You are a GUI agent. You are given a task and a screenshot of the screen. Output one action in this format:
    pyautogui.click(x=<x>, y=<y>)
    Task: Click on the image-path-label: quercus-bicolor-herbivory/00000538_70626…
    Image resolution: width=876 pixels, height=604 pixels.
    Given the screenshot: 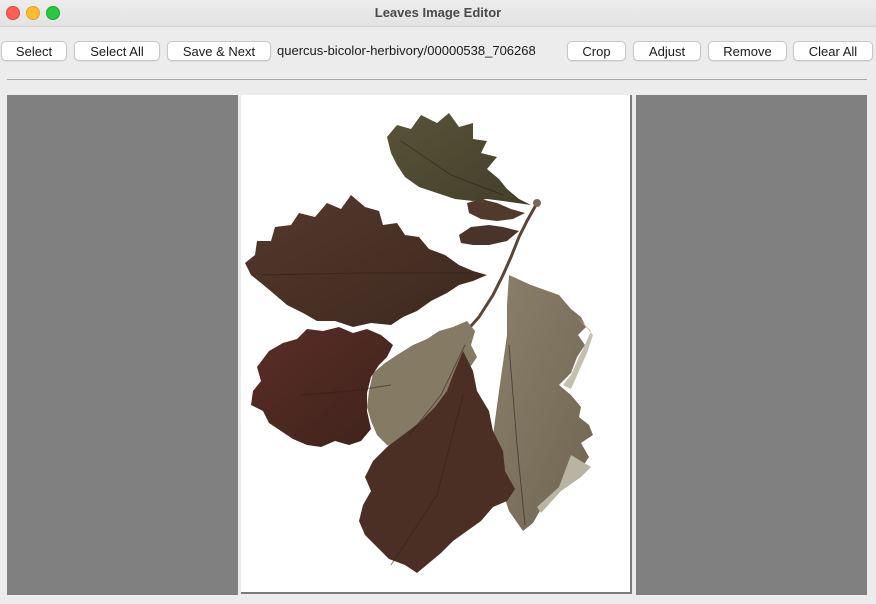 What is the action you would take?
    pyautogui.click(x=406, y=50)
    